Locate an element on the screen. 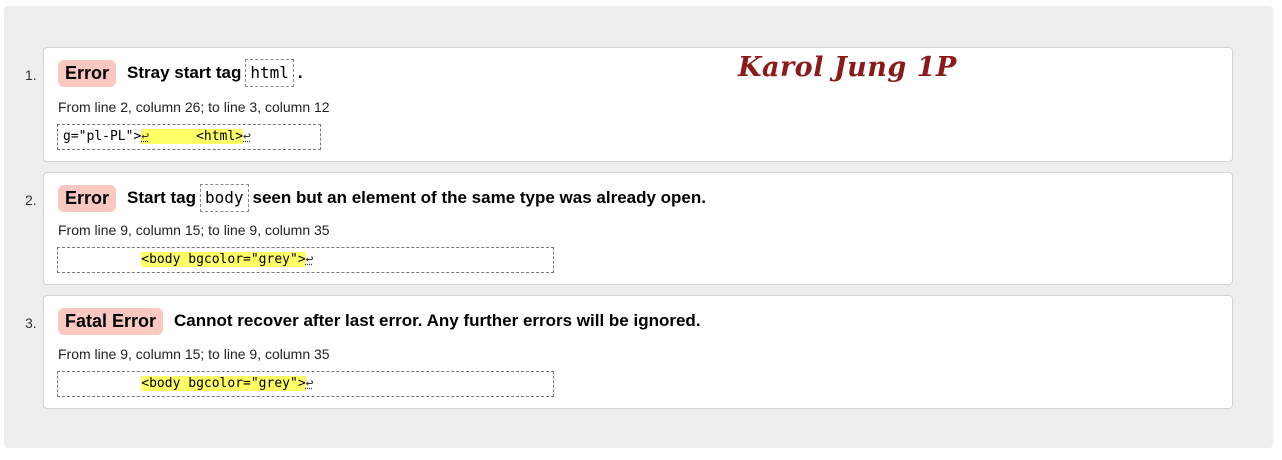 This screenshot has height=460, width=1282. message-line: Error Stray start tag html . is located at coordinates (180, 73).